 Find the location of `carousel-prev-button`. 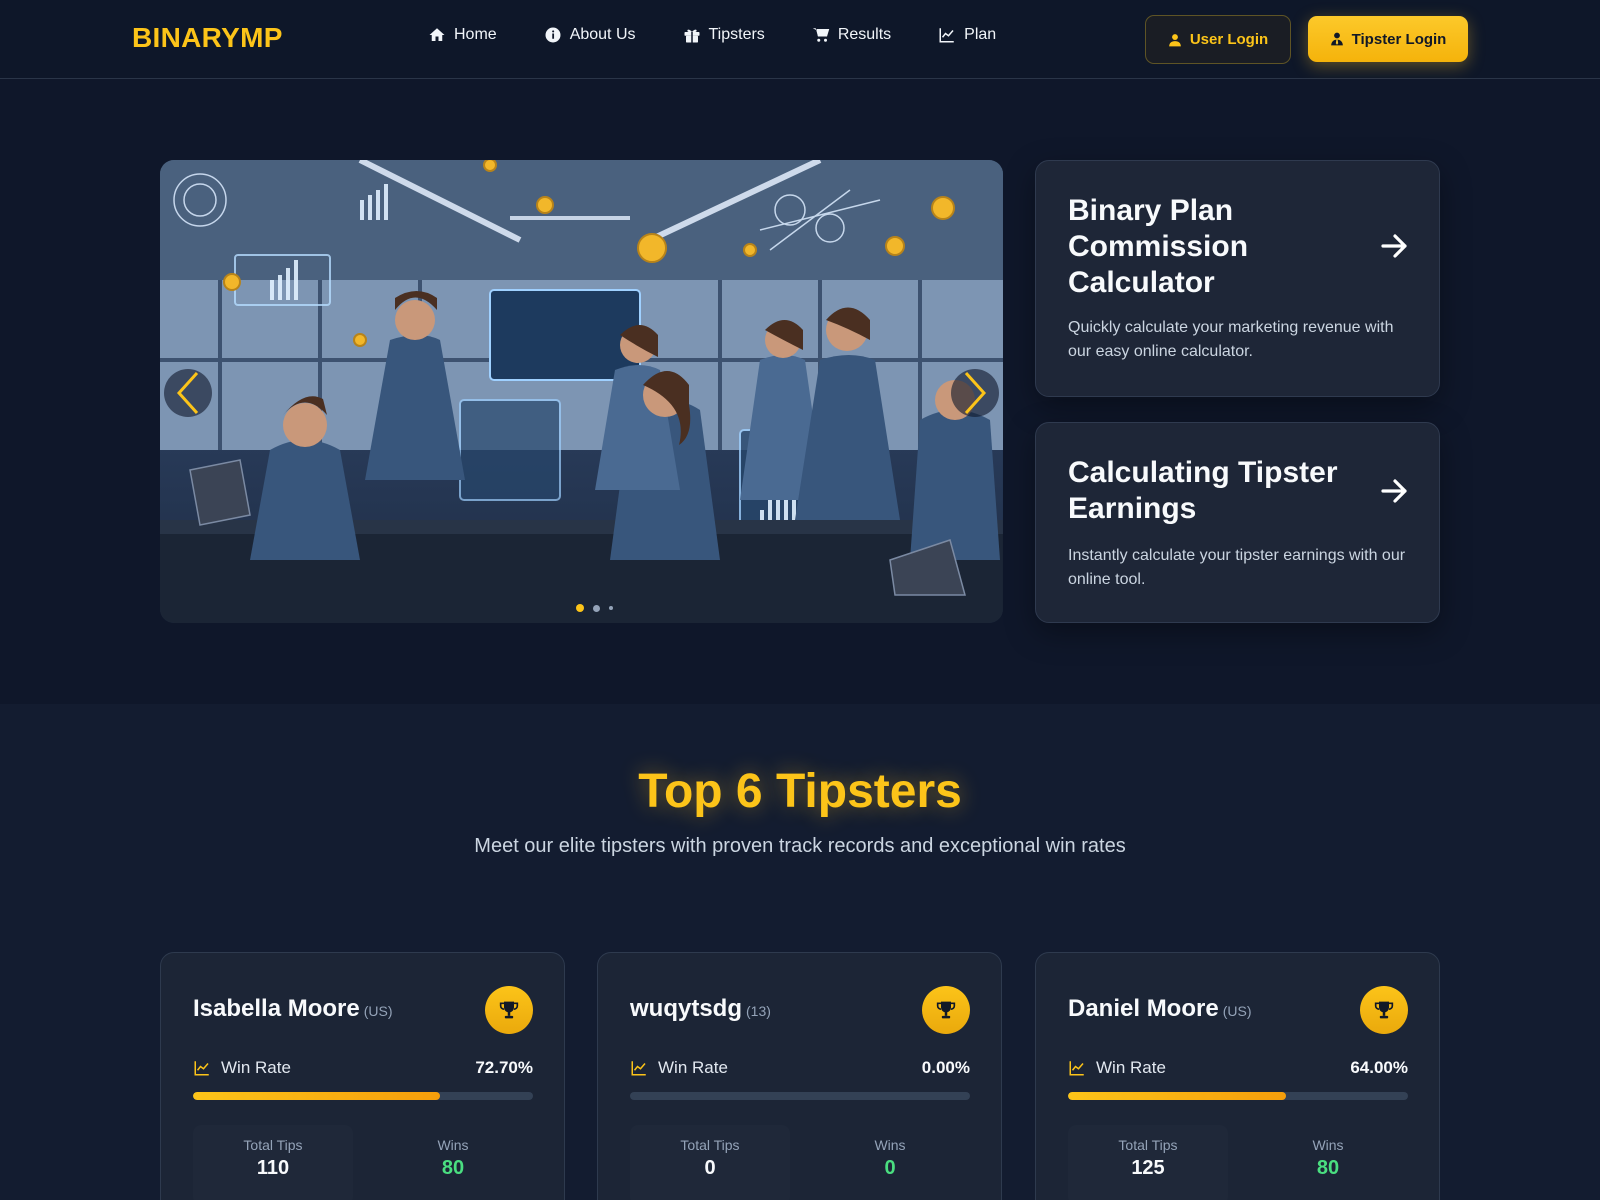

carousel-prev-button is located at coordinates (188, 393).